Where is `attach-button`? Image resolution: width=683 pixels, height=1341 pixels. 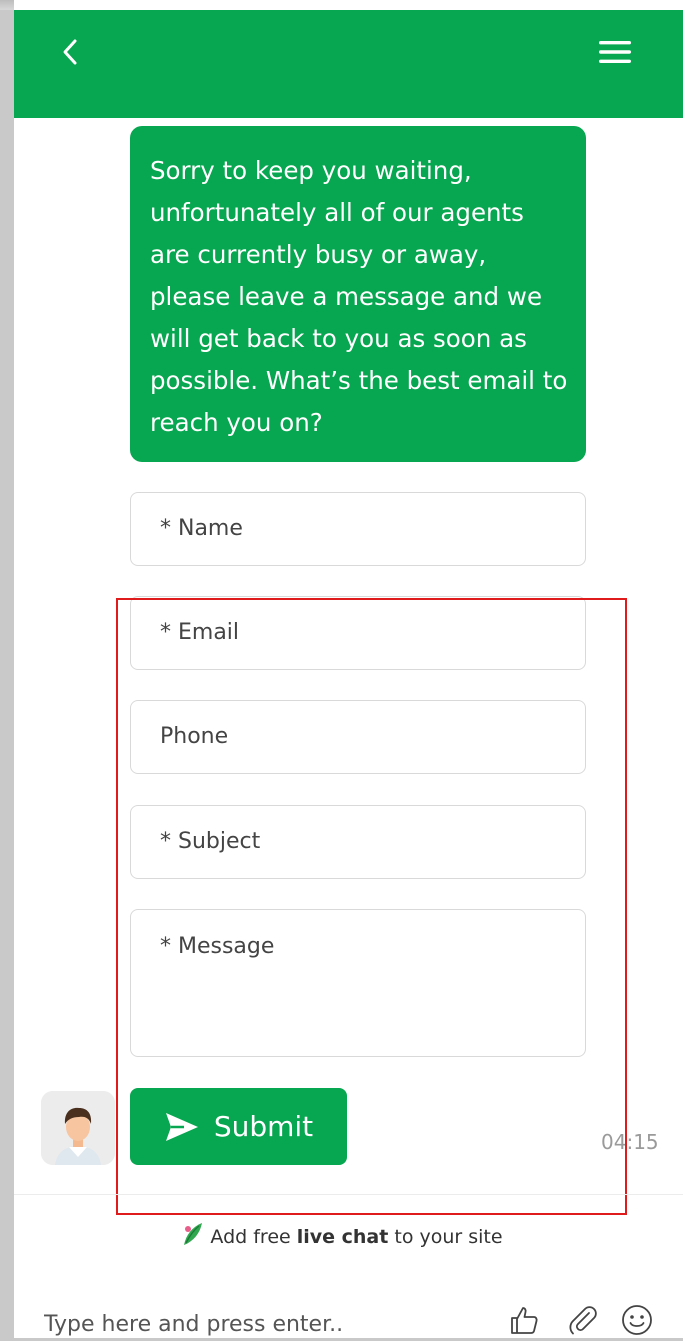 attach-button is located at coordinates (583, 1320).